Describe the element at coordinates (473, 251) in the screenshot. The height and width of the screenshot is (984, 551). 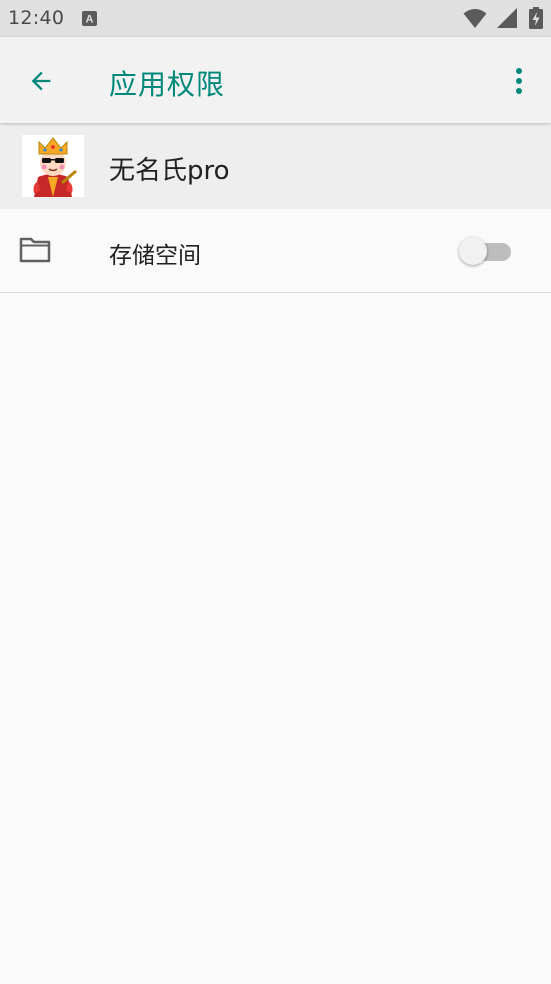
I see `toggle-thumb` at that location.